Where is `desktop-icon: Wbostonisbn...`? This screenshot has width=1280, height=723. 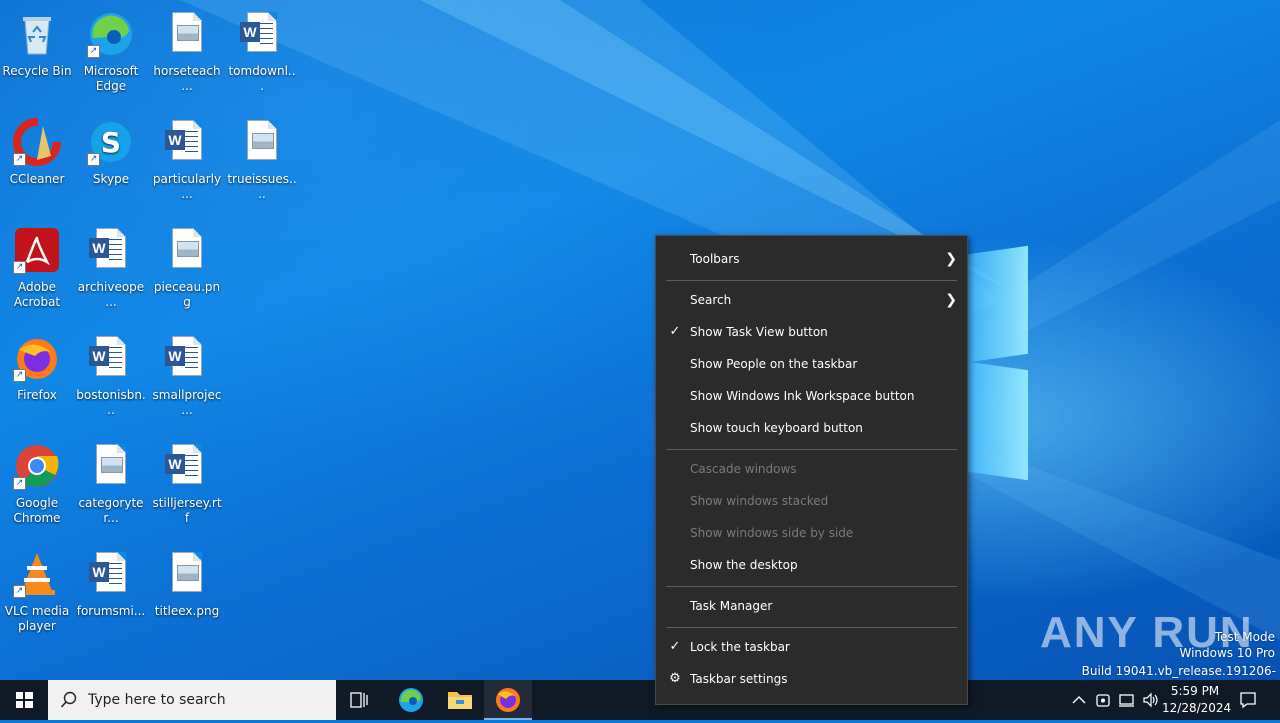 desktop-icon: Wbostonisbn... is located at coordinates (111, 374).